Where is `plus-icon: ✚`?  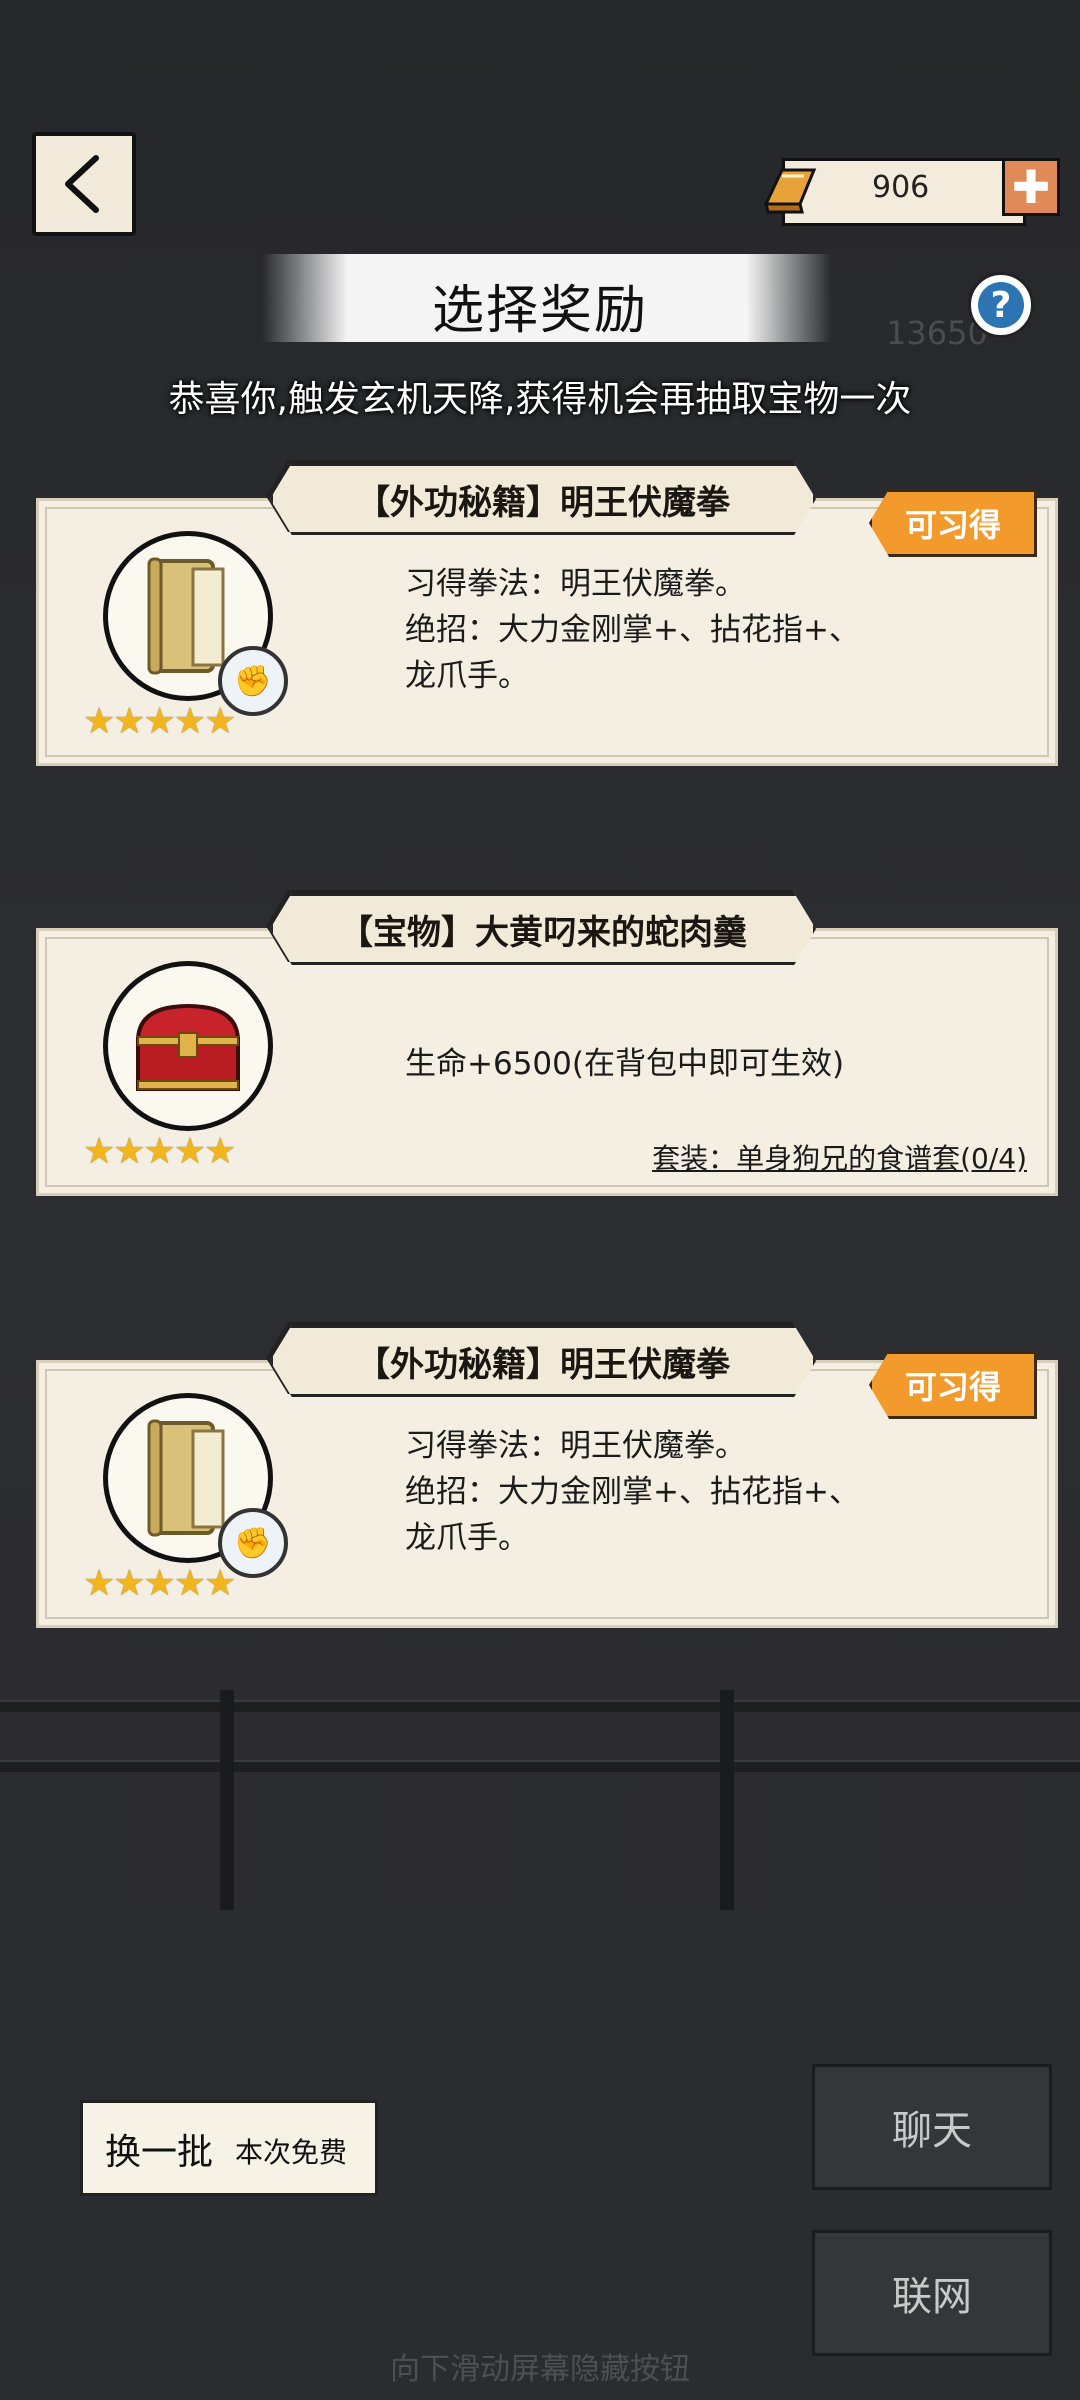
plus-icon: ✚ is located at coordinates (1031, 187).